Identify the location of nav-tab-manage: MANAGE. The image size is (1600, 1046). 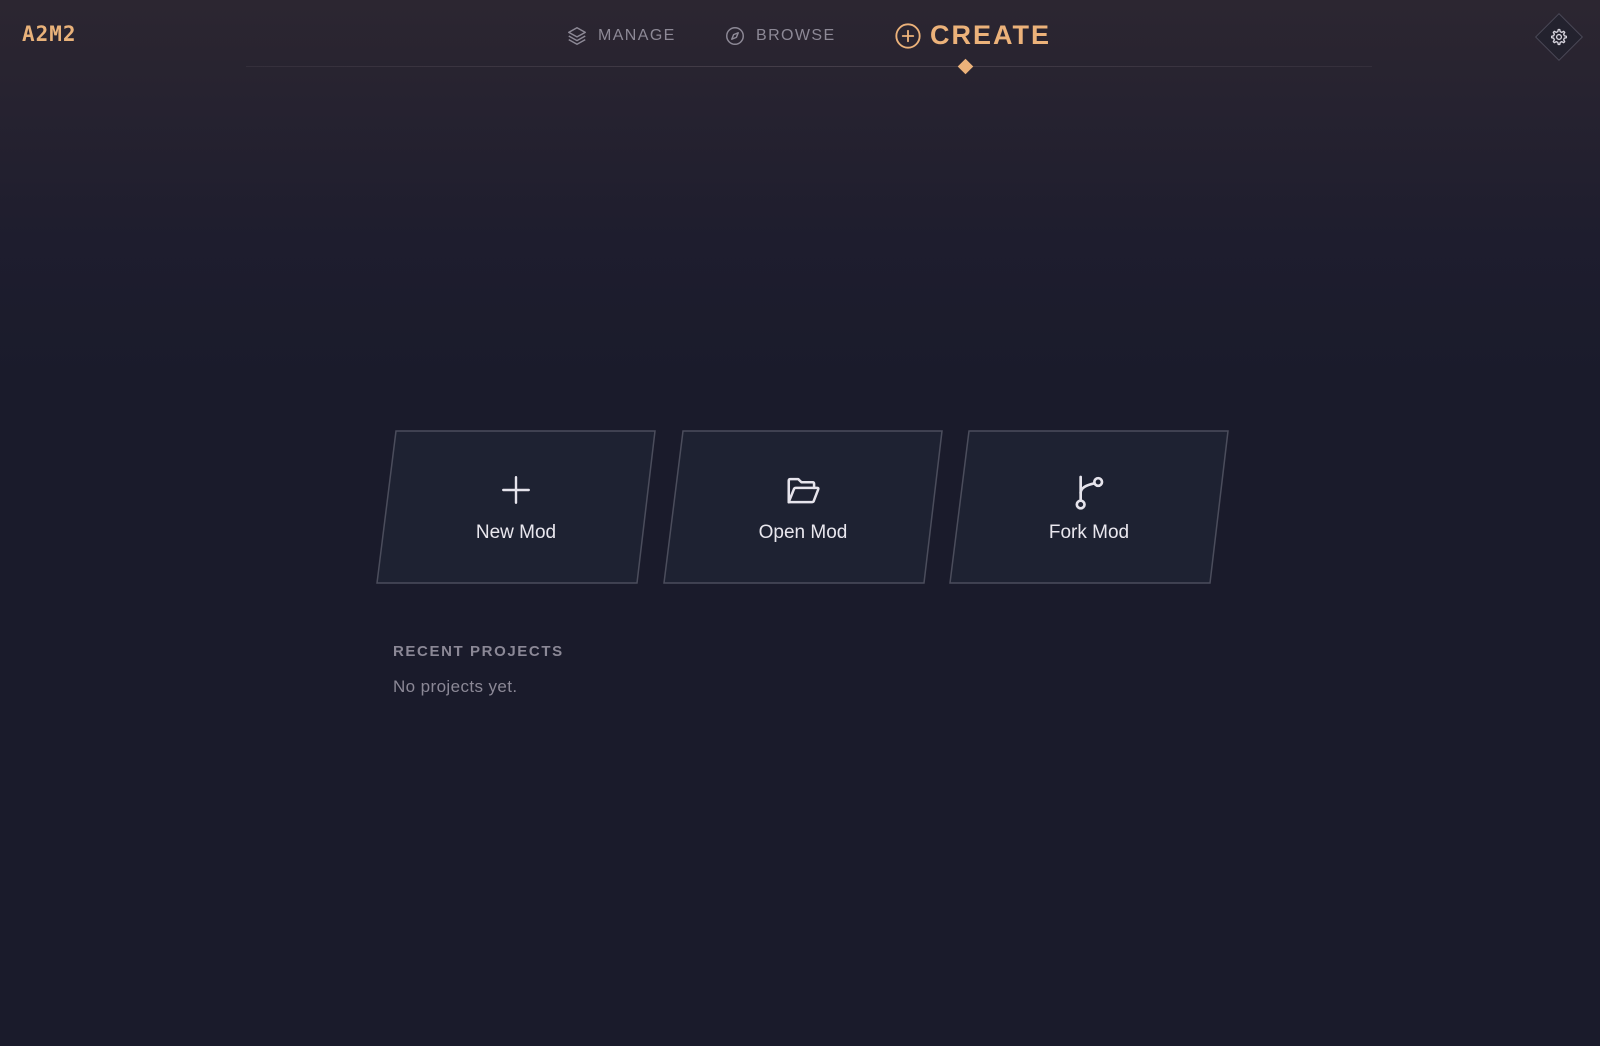
(621, 36).